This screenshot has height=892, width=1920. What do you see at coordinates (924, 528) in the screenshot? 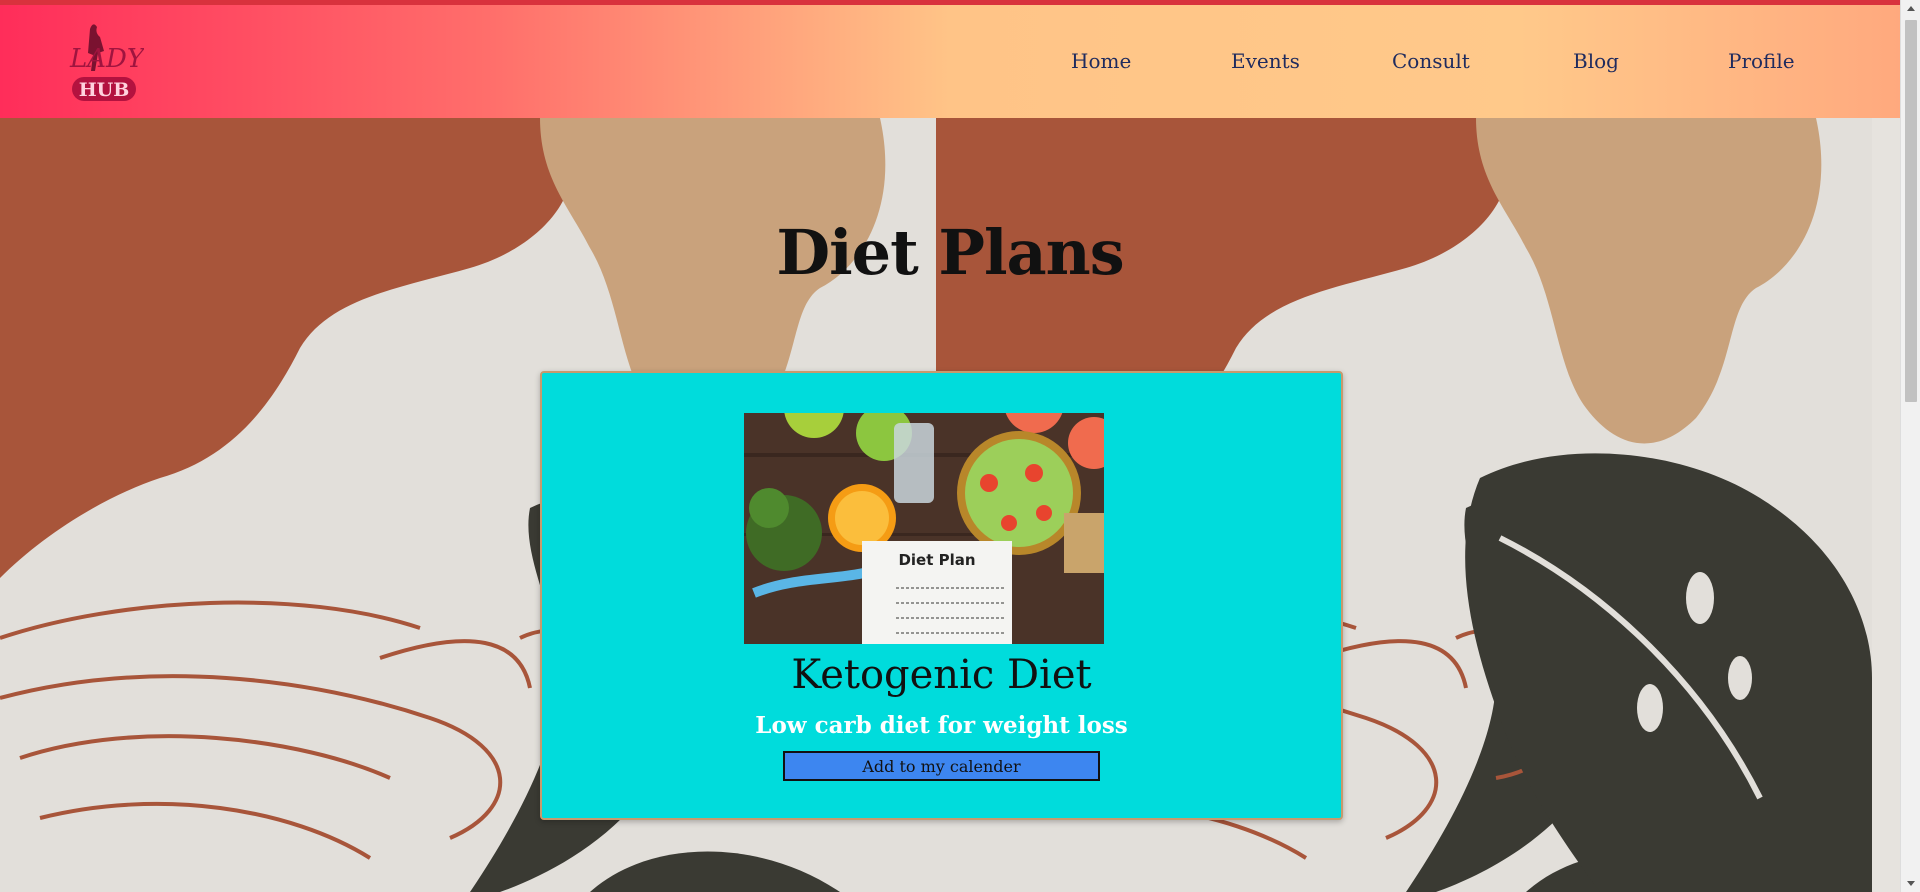
I see `diet-plan-image: Diet Plan` at bounding box center [924, 528].